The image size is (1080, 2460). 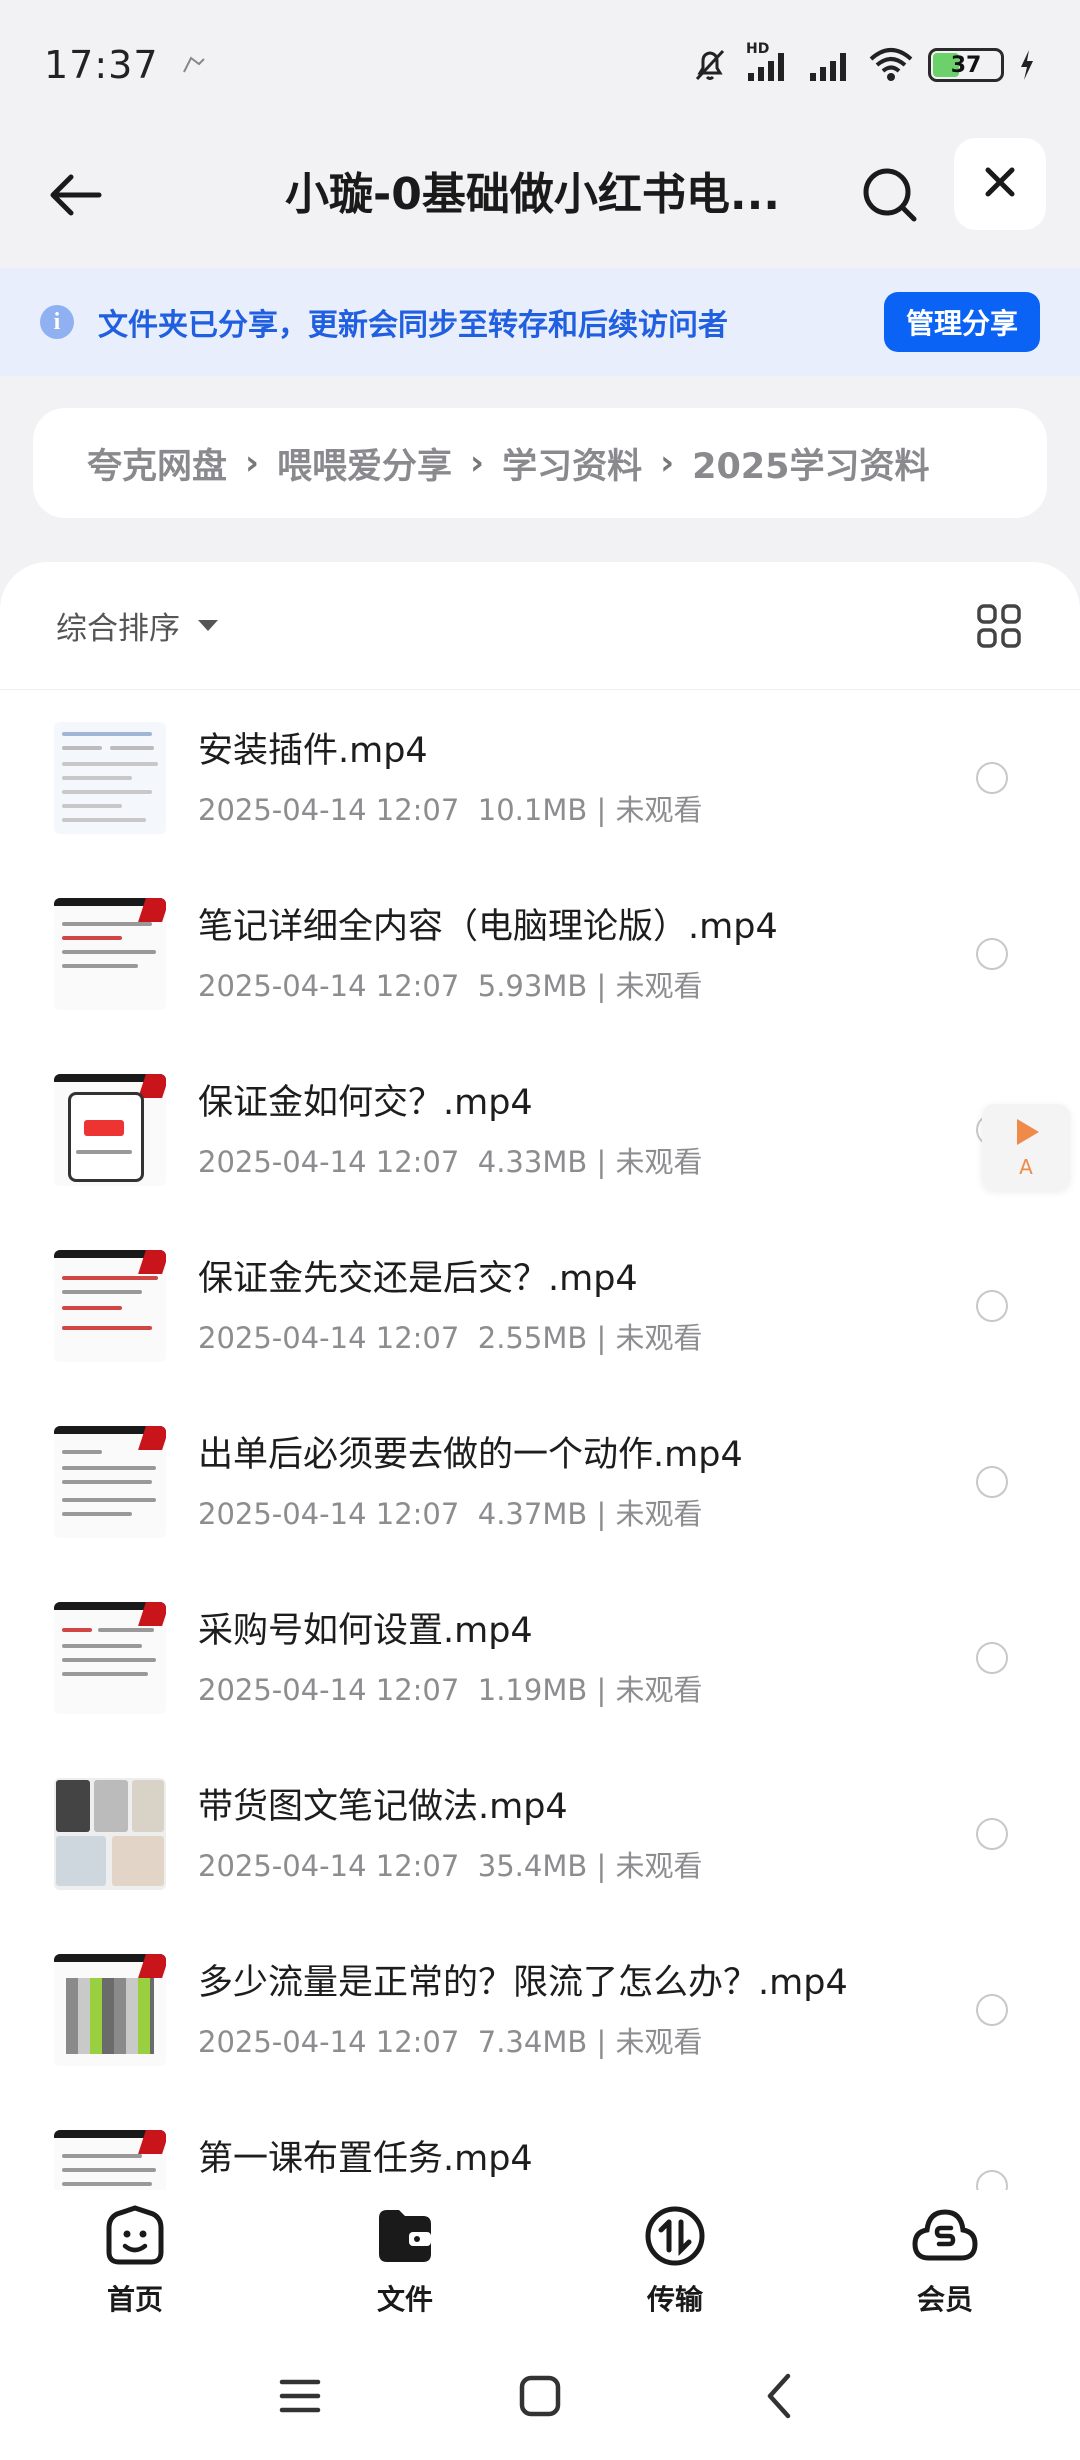 I want to click on file-meta: 2025-04-14 12:07 7.34MB | 未观看, so click(x=523, y=2040).